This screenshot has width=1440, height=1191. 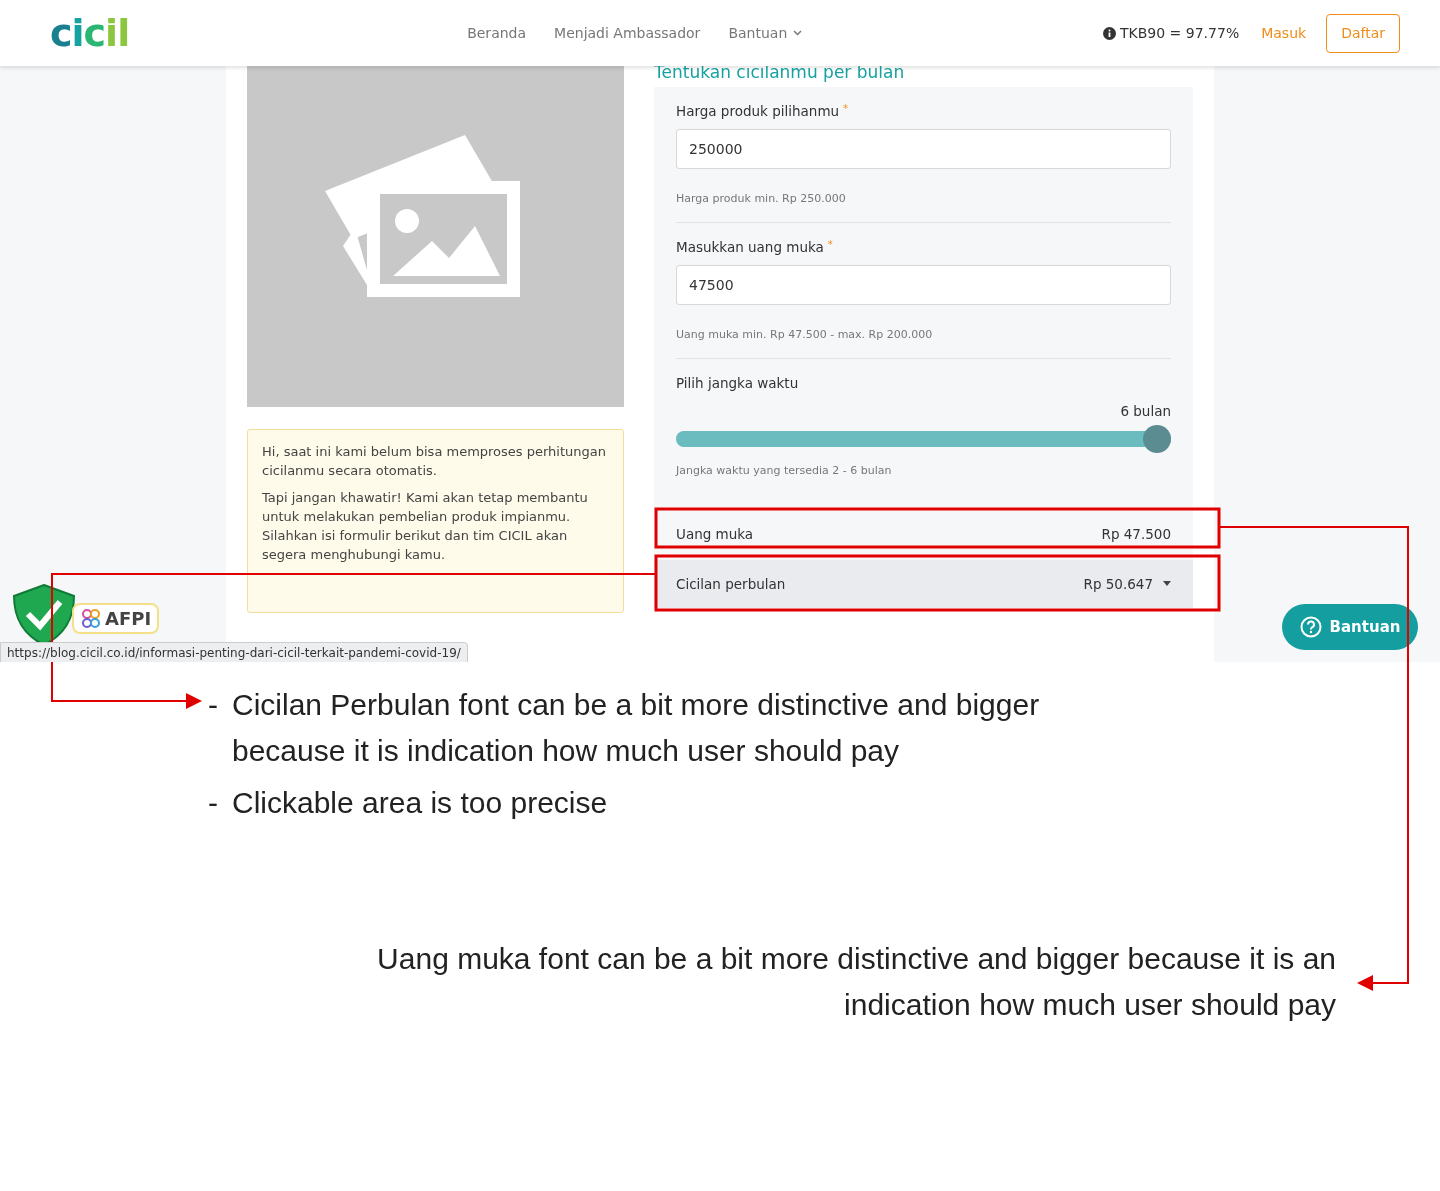 I want to click on afpi-label: AFPI, so click(x=128, y=619).